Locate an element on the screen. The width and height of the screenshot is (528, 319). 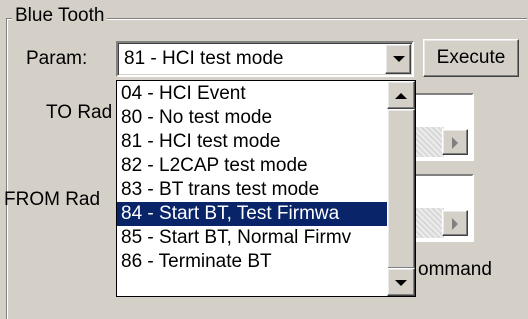
dropdown-item: 86 - Terminate BT is located at coordinates (253, 262).